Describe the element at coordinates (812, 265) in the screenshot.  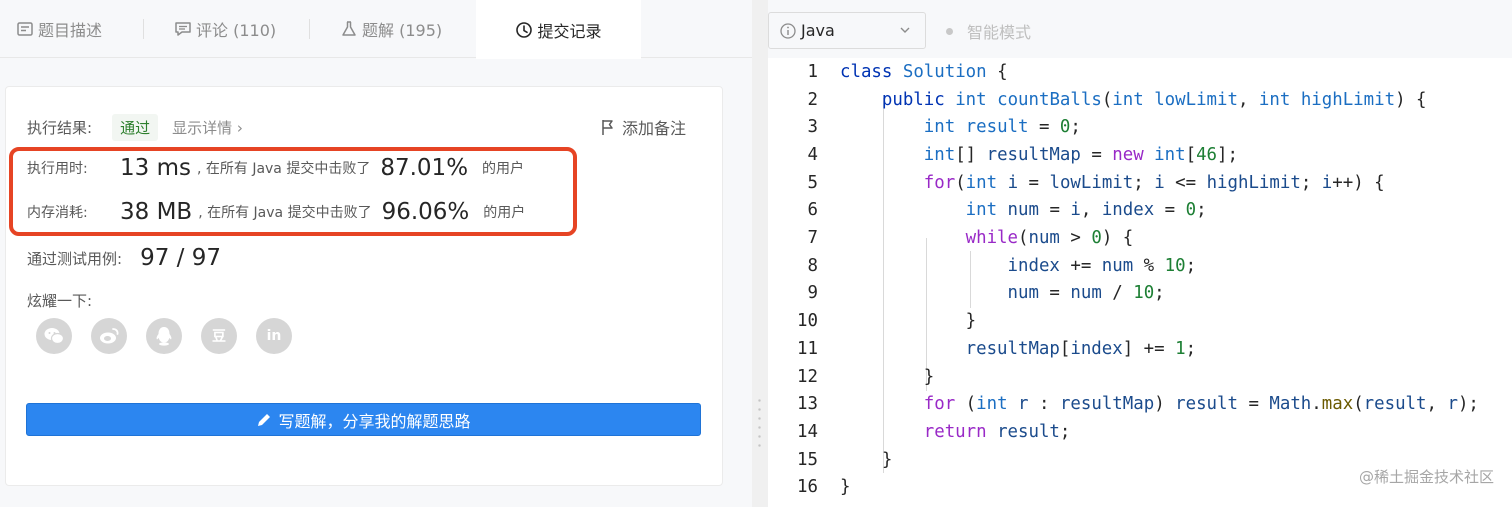
I see `line-number: 8` at that location.